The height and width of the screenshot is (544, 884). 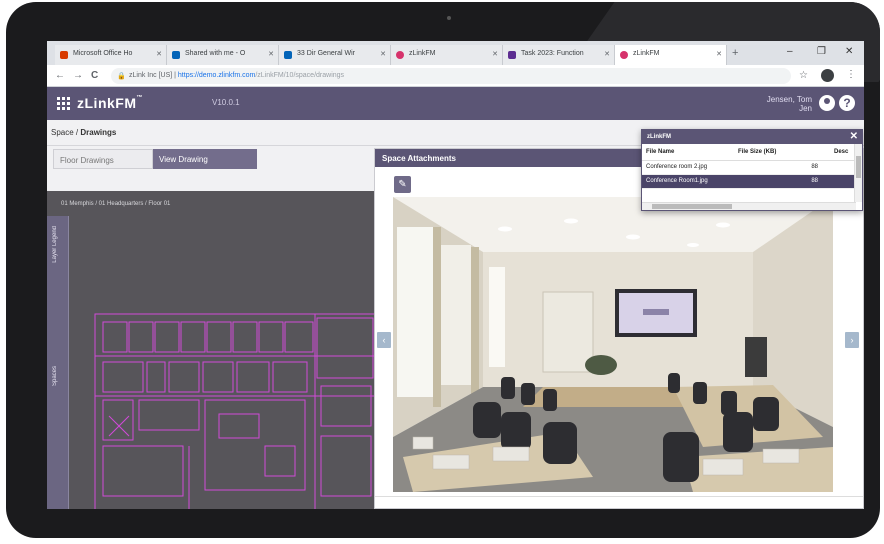 I want to click on browser-tab: Microsoft Office Ho ✕, so click(x=111, y=55).